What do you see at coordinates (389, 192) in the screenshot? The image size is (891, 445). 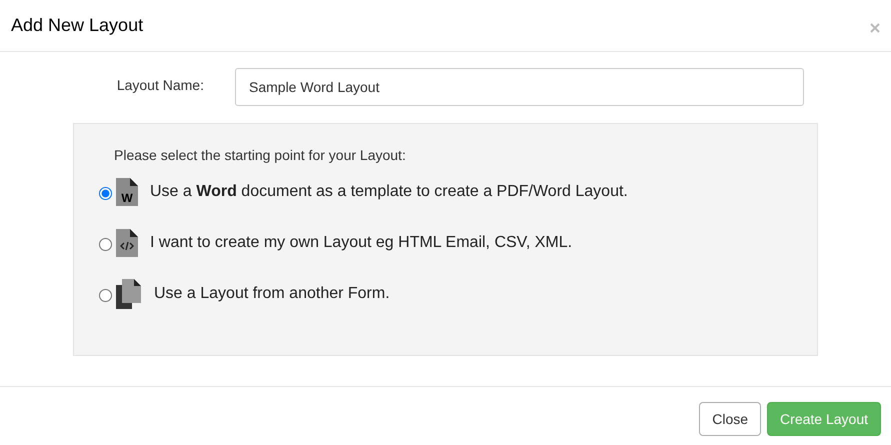 I see `option-text: Use a Word document as a template to create a PDF/Word Layout.` at bounding box center [389, 192].